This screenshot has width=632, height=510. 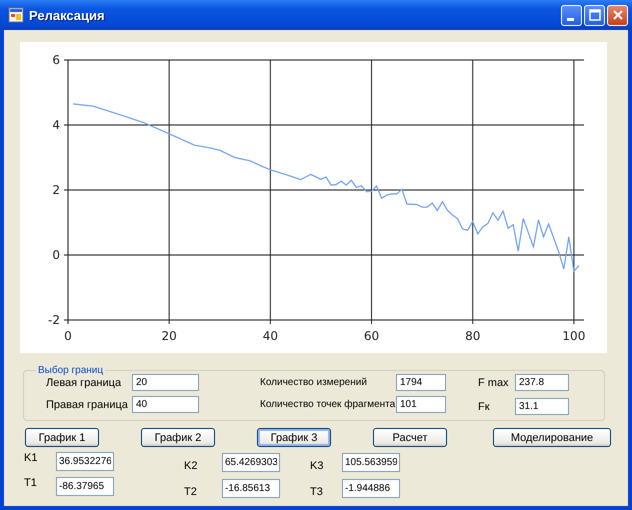 What do you see at coordinates (317, 491) in the screenshot?
I see `field-label: T3` at bounding box center [317, 491].